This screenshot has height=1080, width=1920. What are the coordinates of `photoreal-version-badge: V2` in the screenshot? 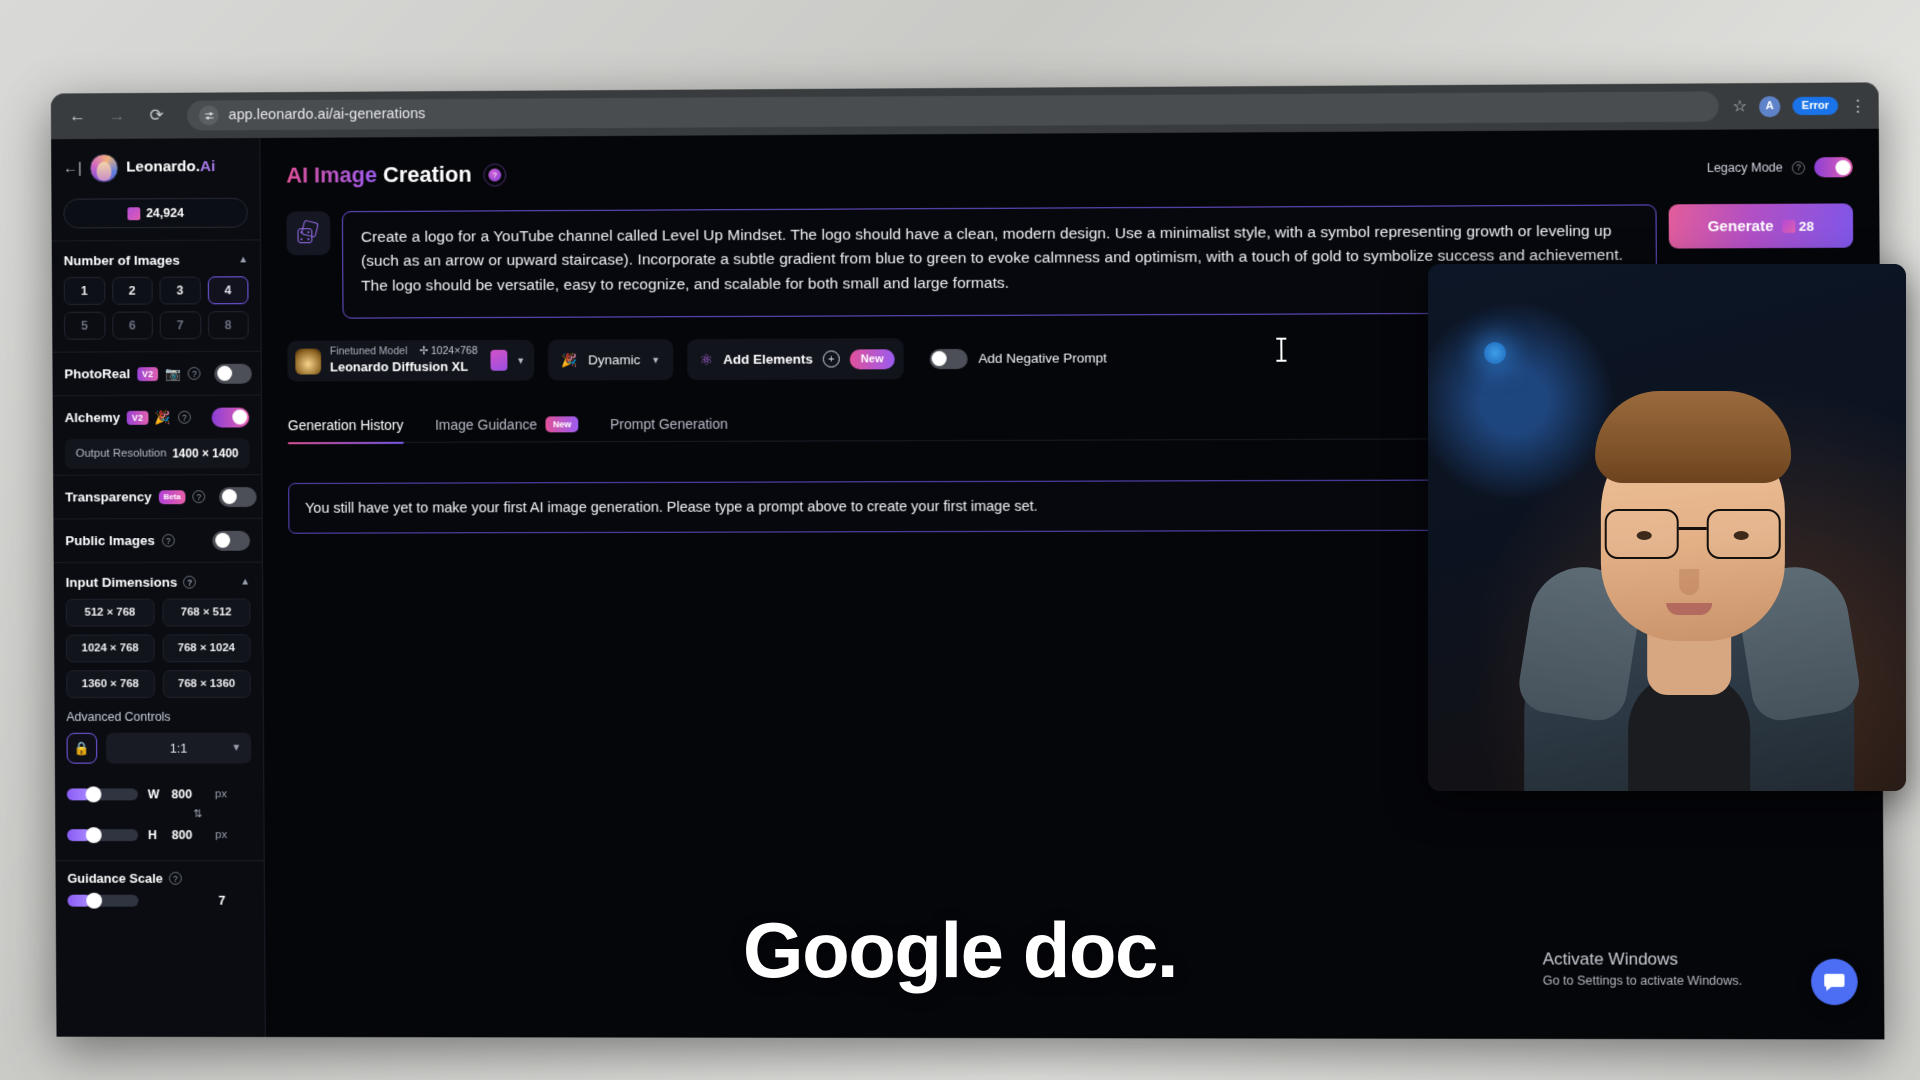 It's located at (148, 373).